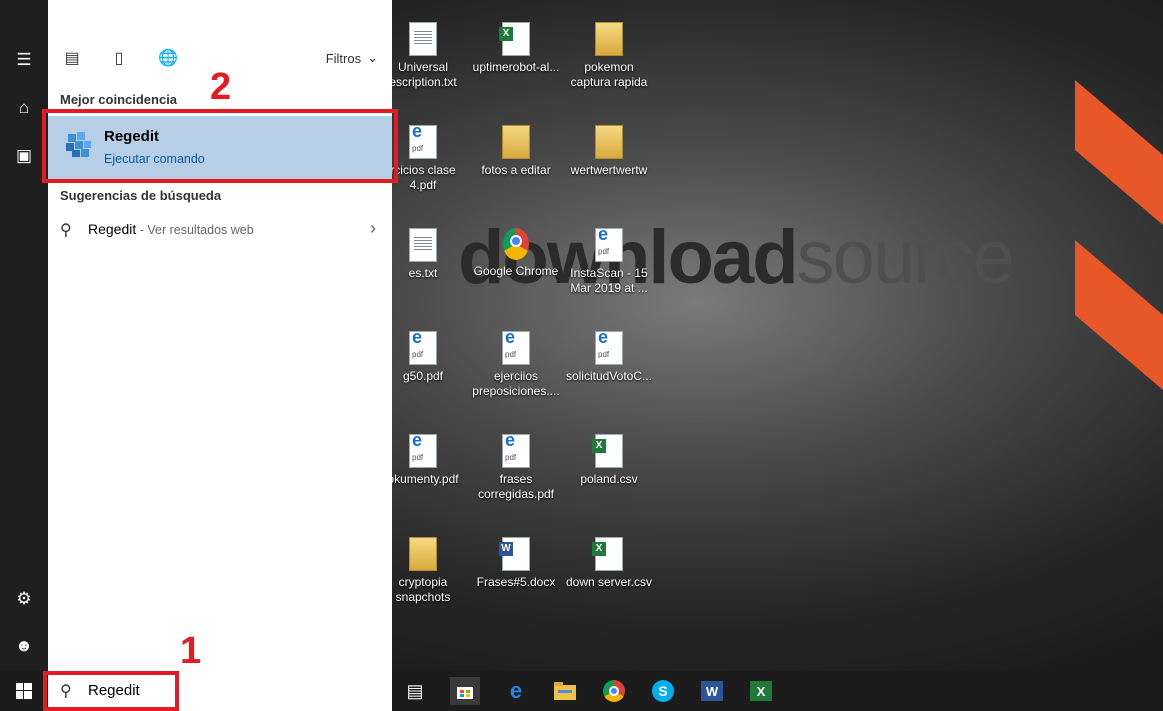 The width and height of the screenshot is (1163, 711). Describe the element at coordinates (112, 229) in the screenshot. I see `suggestion-term: Regedit` at that location.